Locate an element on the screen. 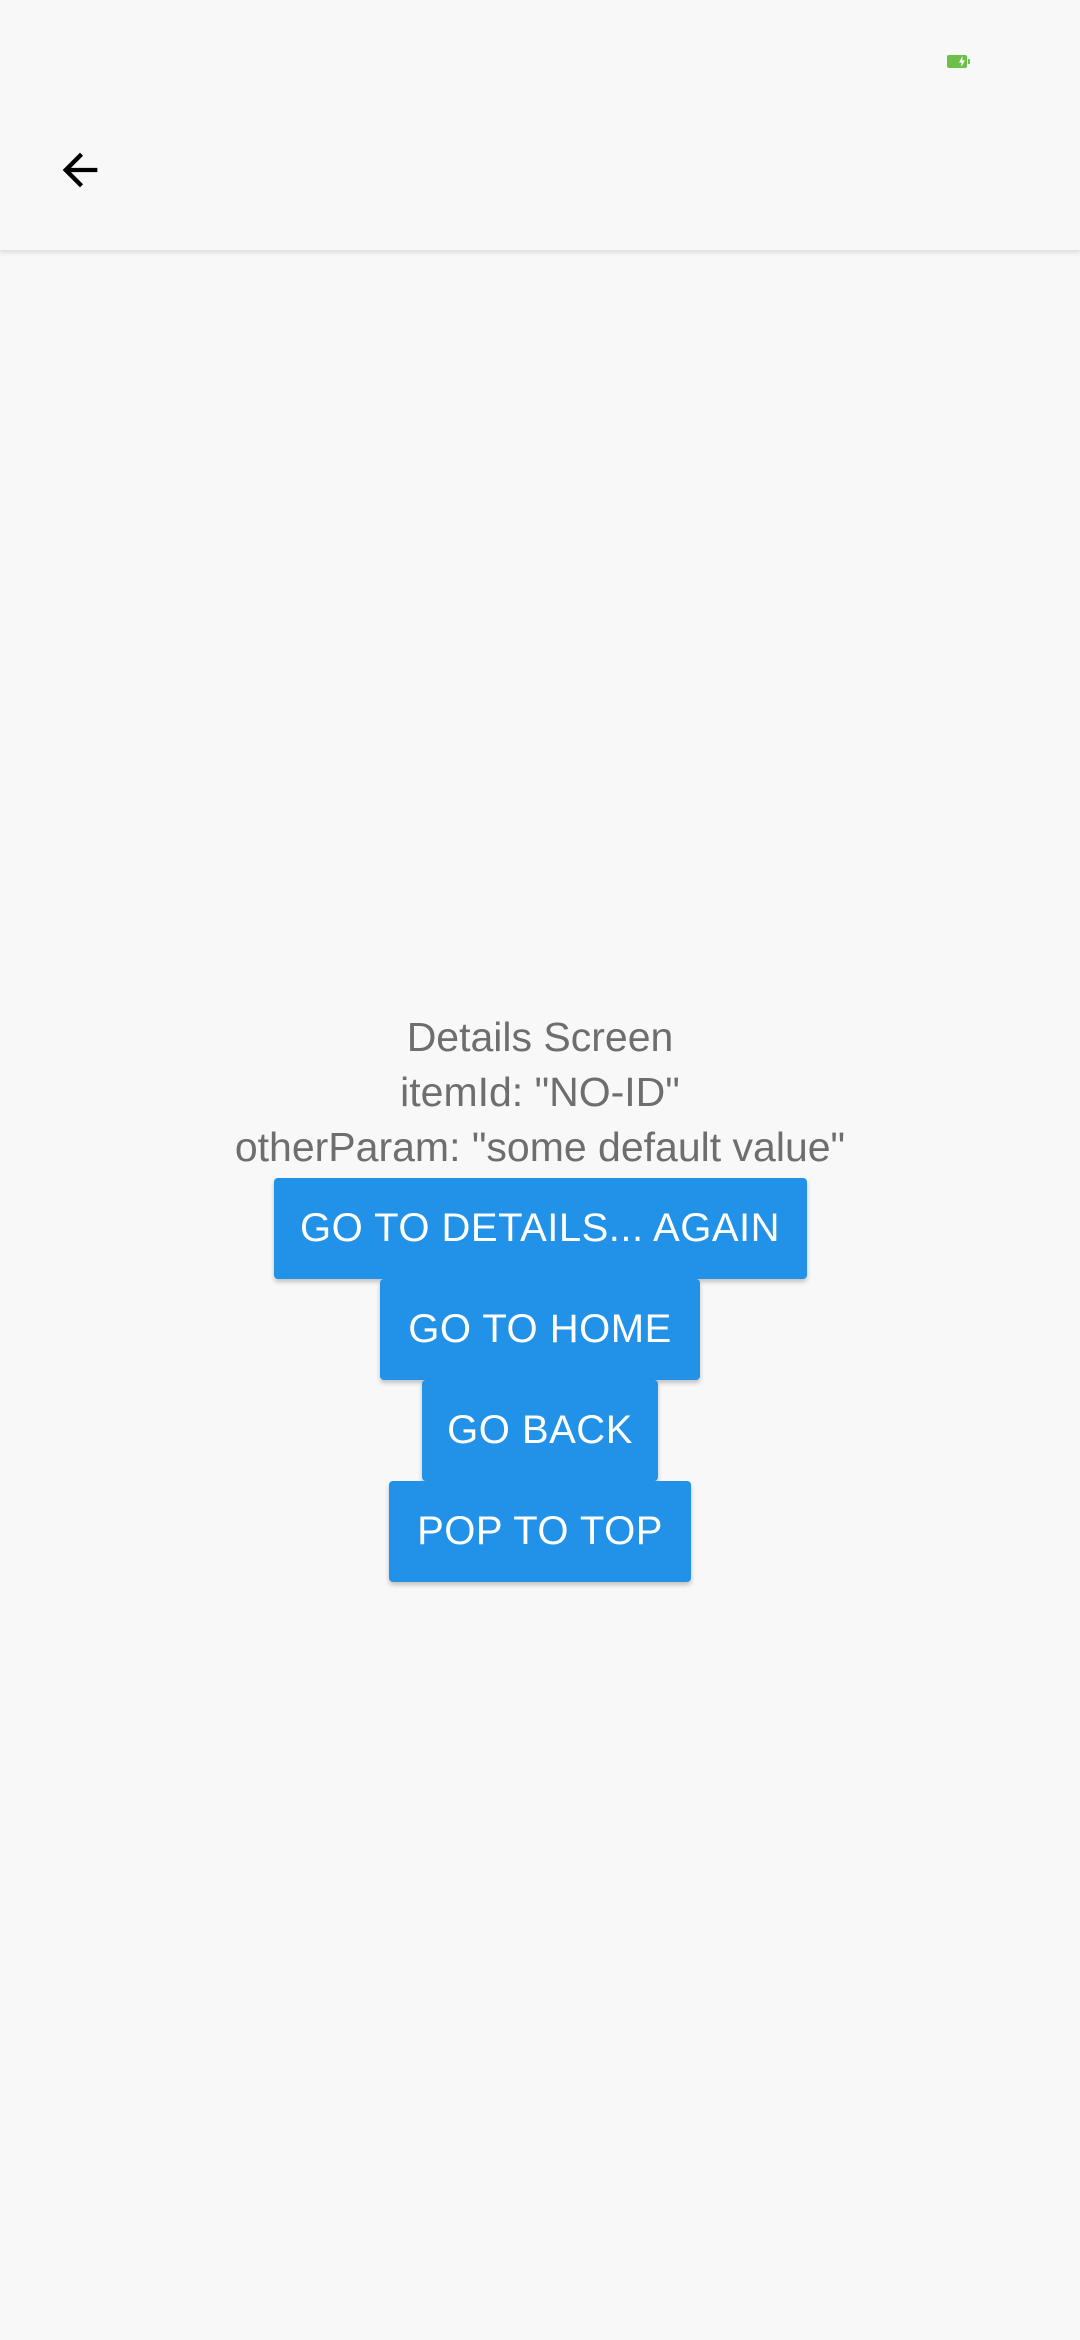 The height and width of the screenshot is (2340, 1080). item-id-text: itemId: "NO-ID" is located at coordinates (540, 1092).